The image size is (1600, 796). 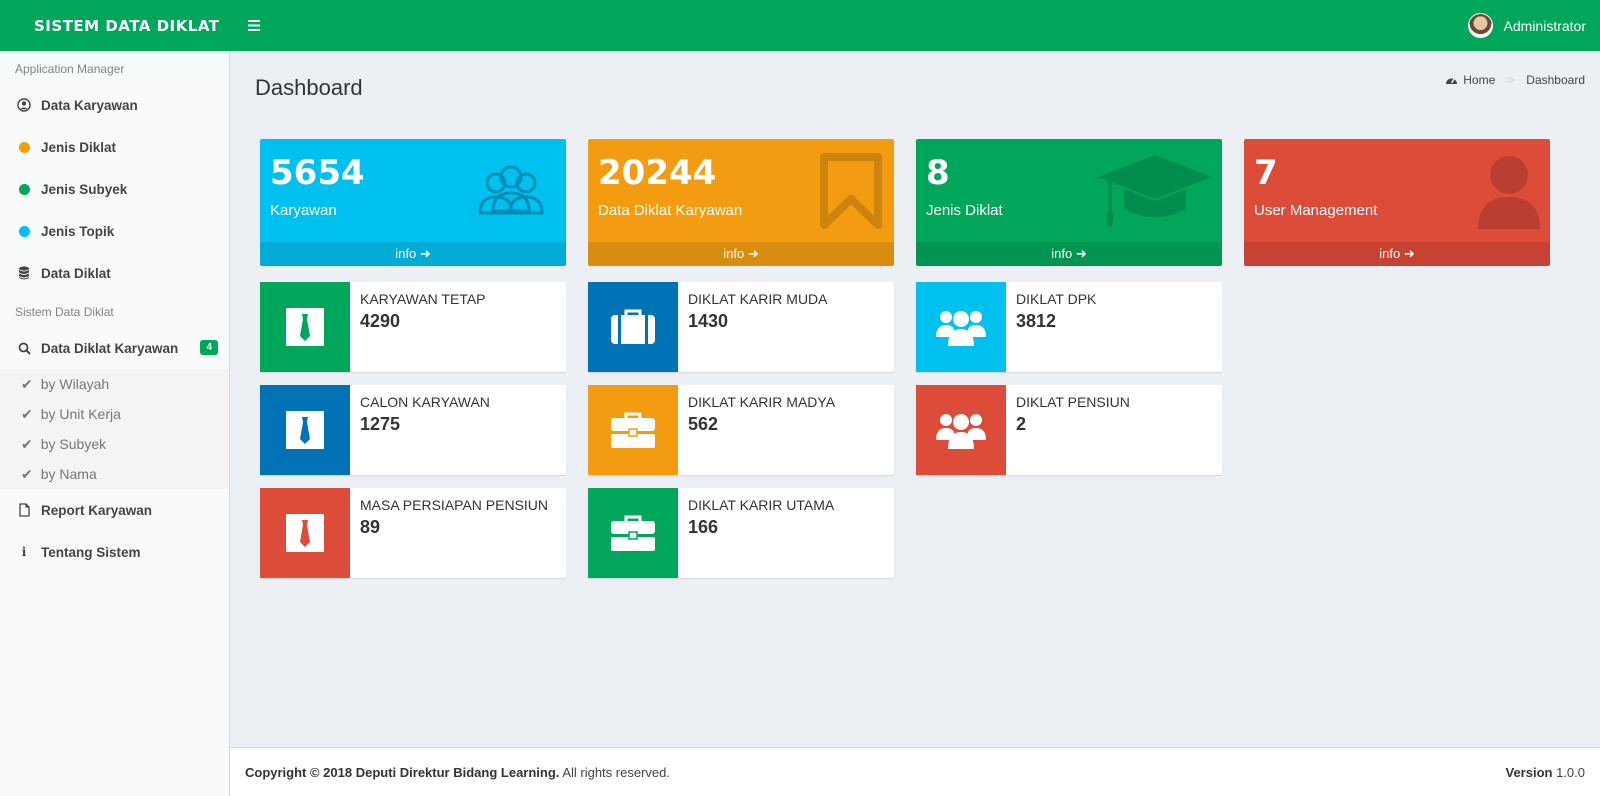 What do you see at coordinates (1529, 772) in the screenshot?
I see `version-label: Version` at bounding box center [1529, 772].